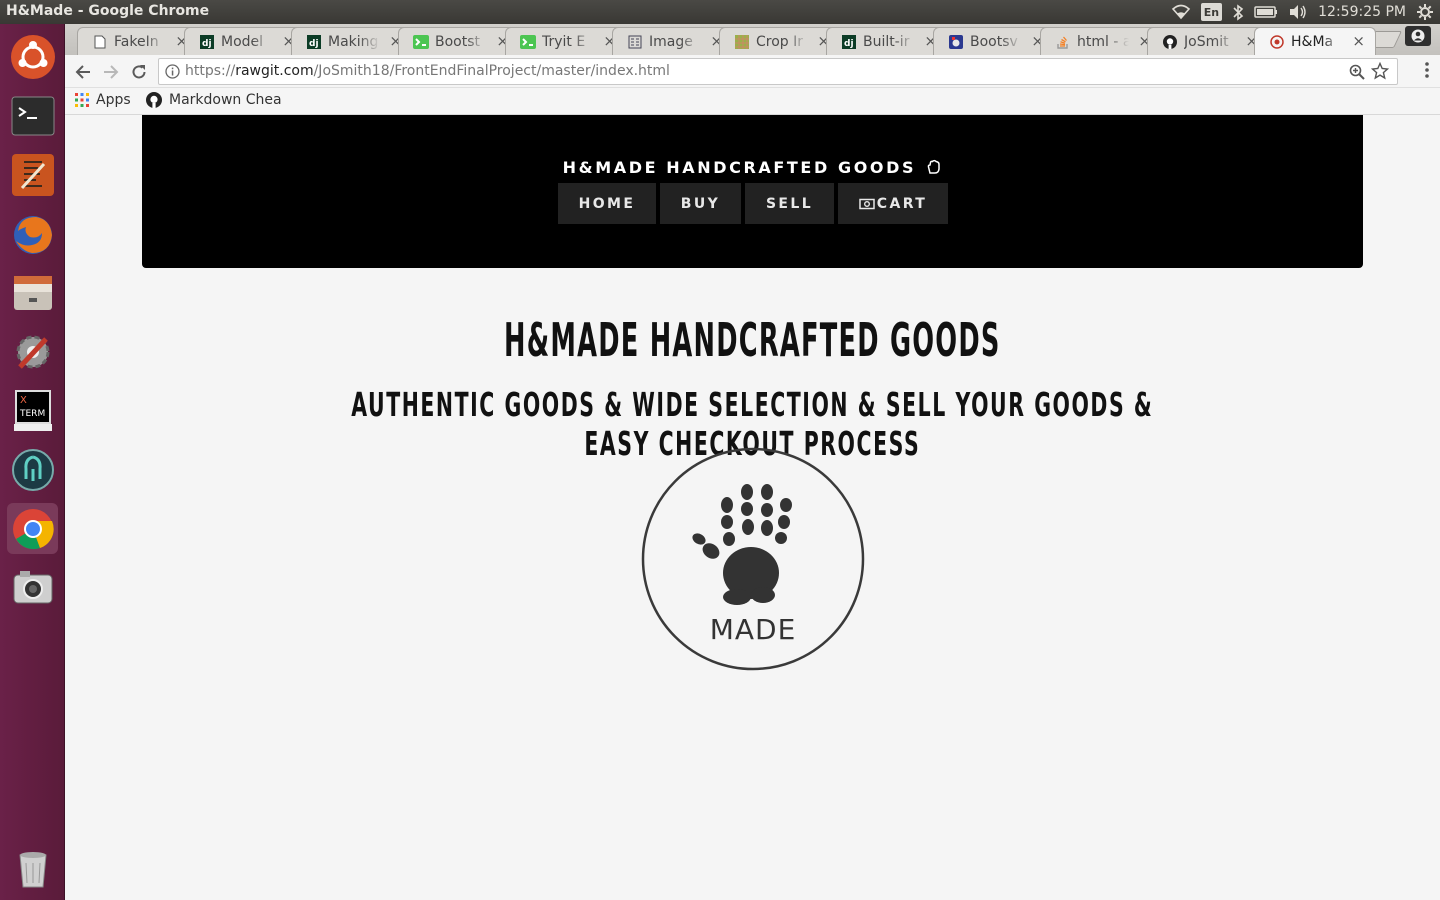 Image resolution: width=1440 pixels, height=900 pixels. Describe the element at coordinates (1358, 41) in the screenshot. I see `close-tab-icon: ×` at that location.